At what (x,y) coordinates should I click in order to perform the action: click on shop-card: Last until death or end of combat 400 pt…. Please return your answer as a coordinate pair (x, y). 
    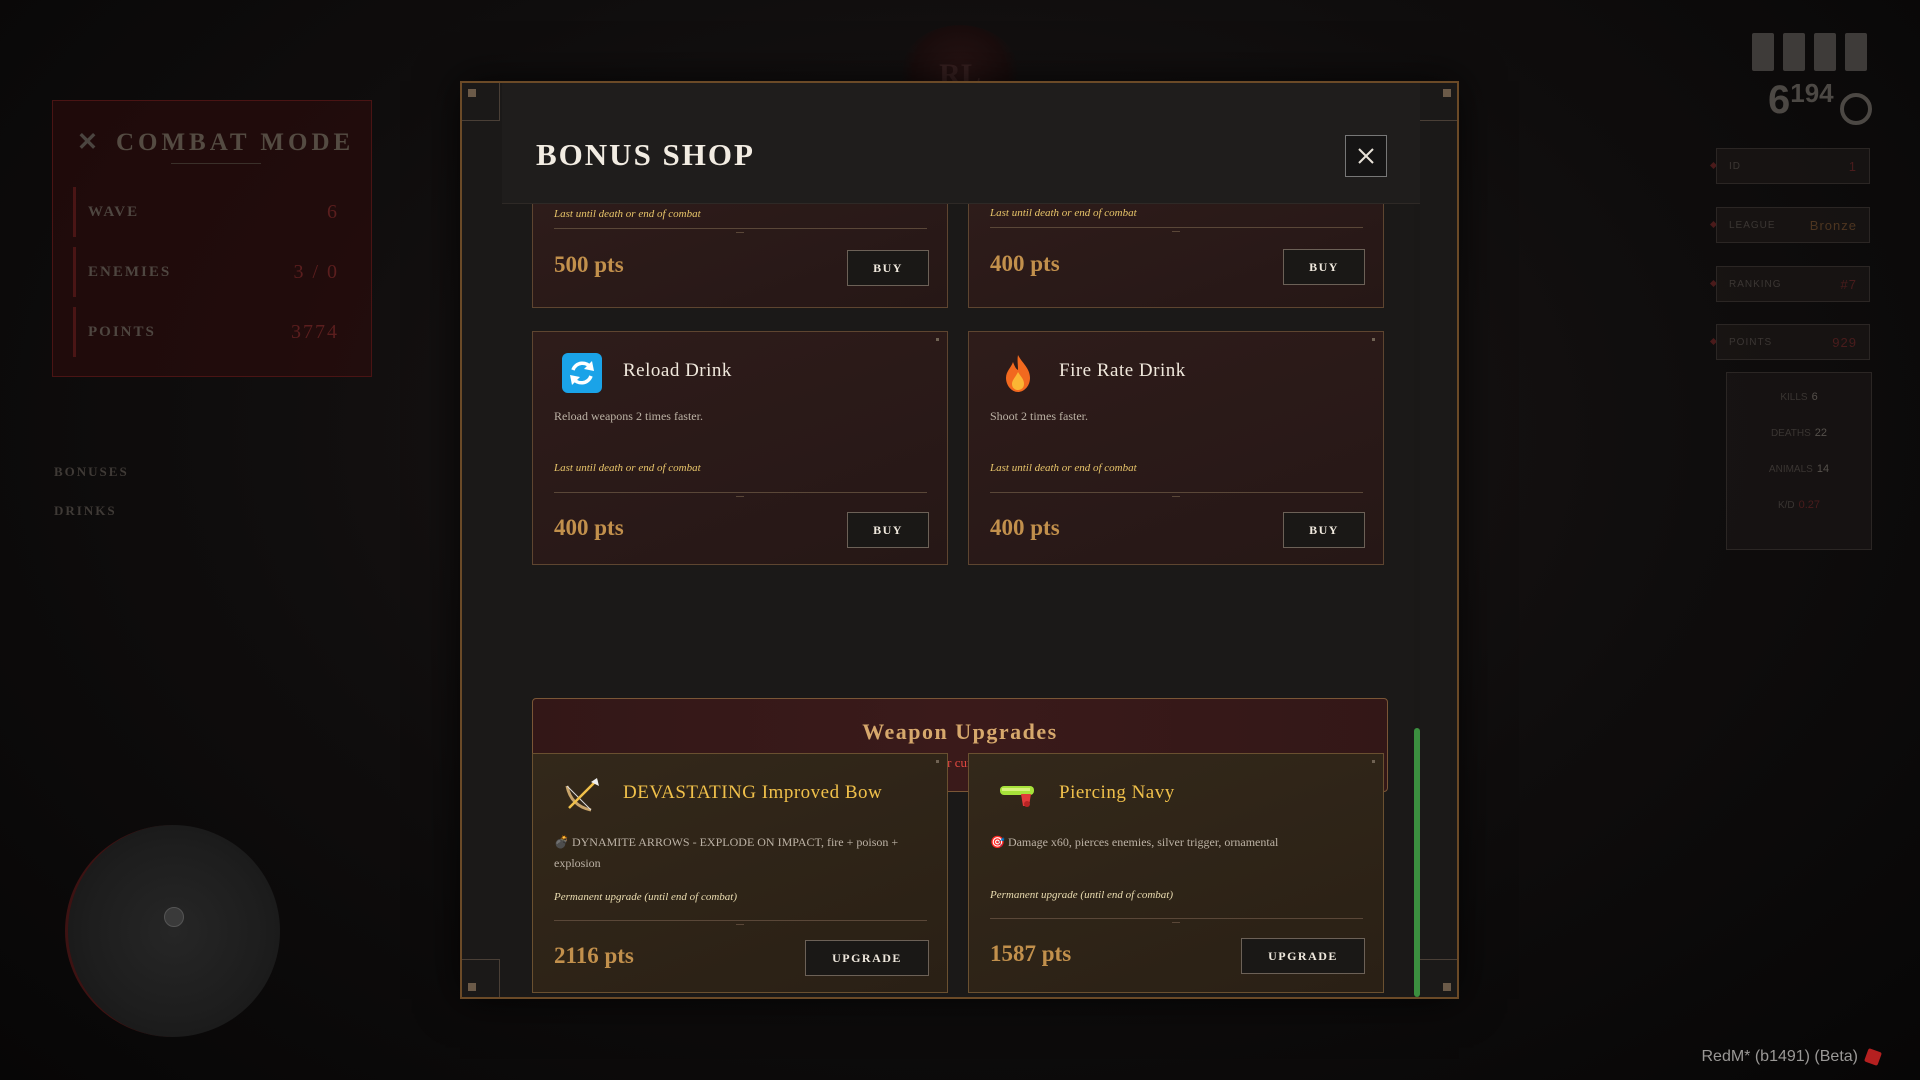
    Looking at the image, I should click on (1176, 255).